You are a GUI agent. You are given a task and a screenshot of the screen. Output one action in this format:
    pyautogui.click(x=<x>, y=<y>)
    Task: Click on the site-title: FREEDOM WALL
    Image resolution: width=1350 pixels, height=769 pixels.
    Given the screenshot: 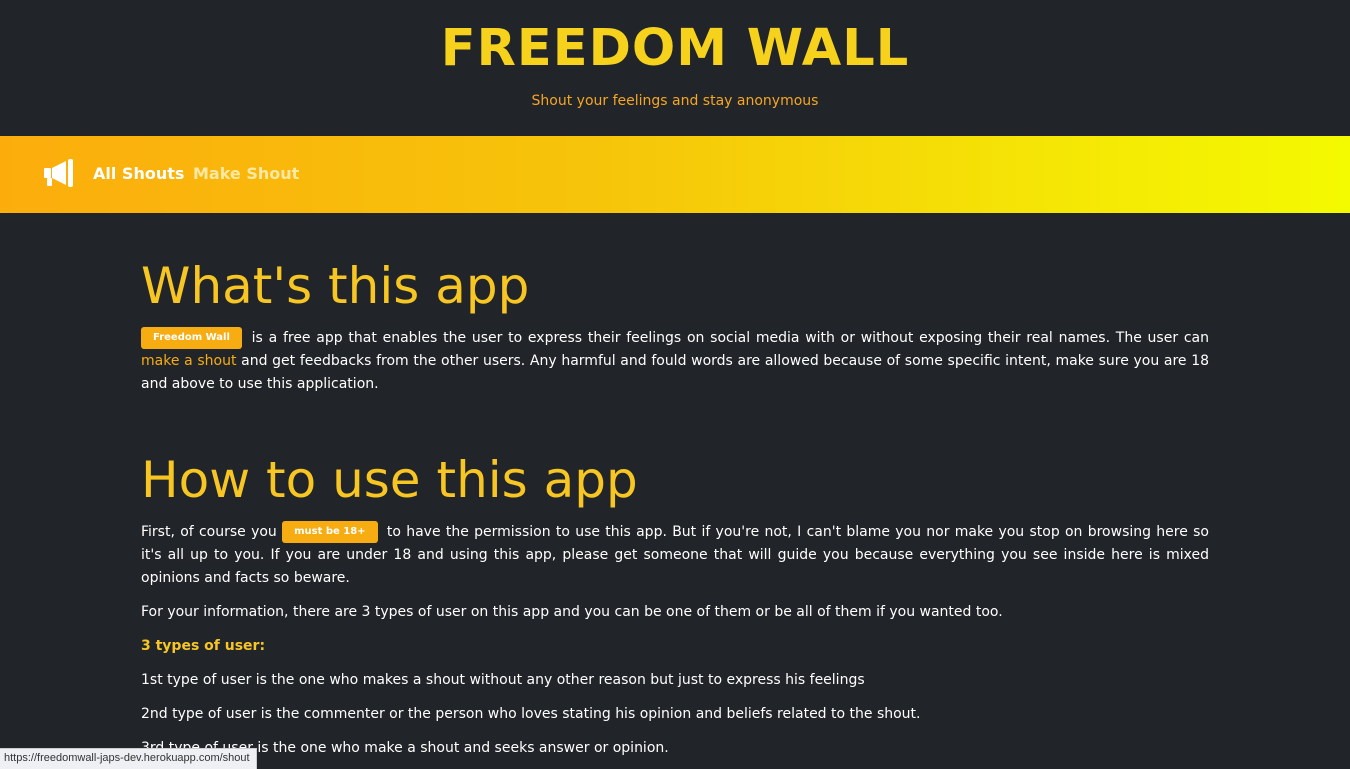 What is the action you would take?
    pyautogui.click(x=675, y=48)
    